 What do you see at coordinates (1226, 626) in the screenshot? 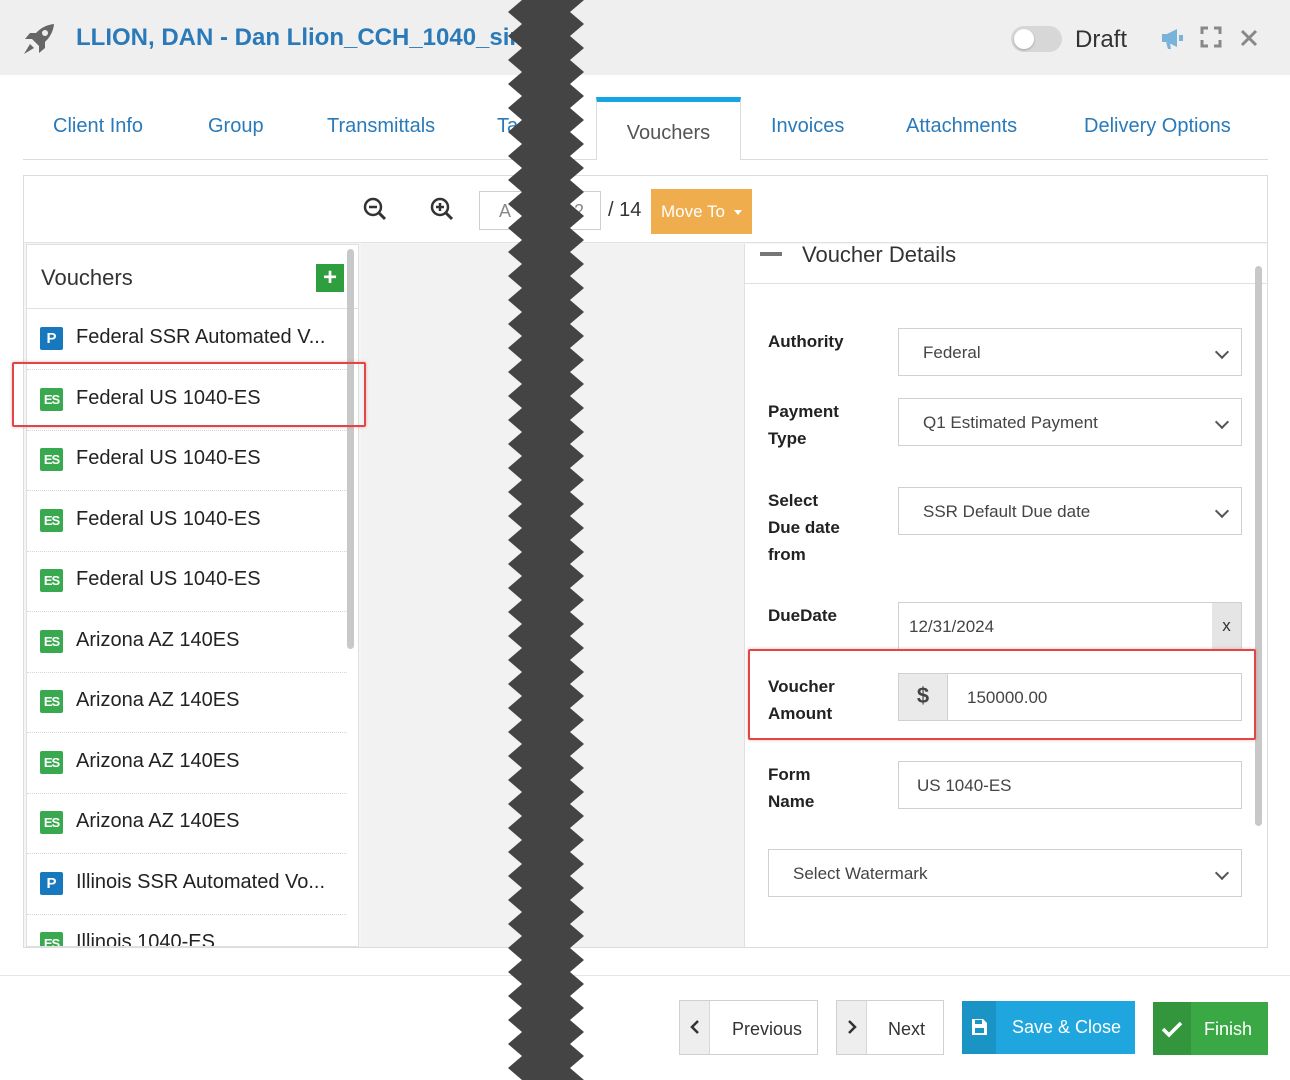
I see `clear-date-button: x` at bounding box center [1226, 626].